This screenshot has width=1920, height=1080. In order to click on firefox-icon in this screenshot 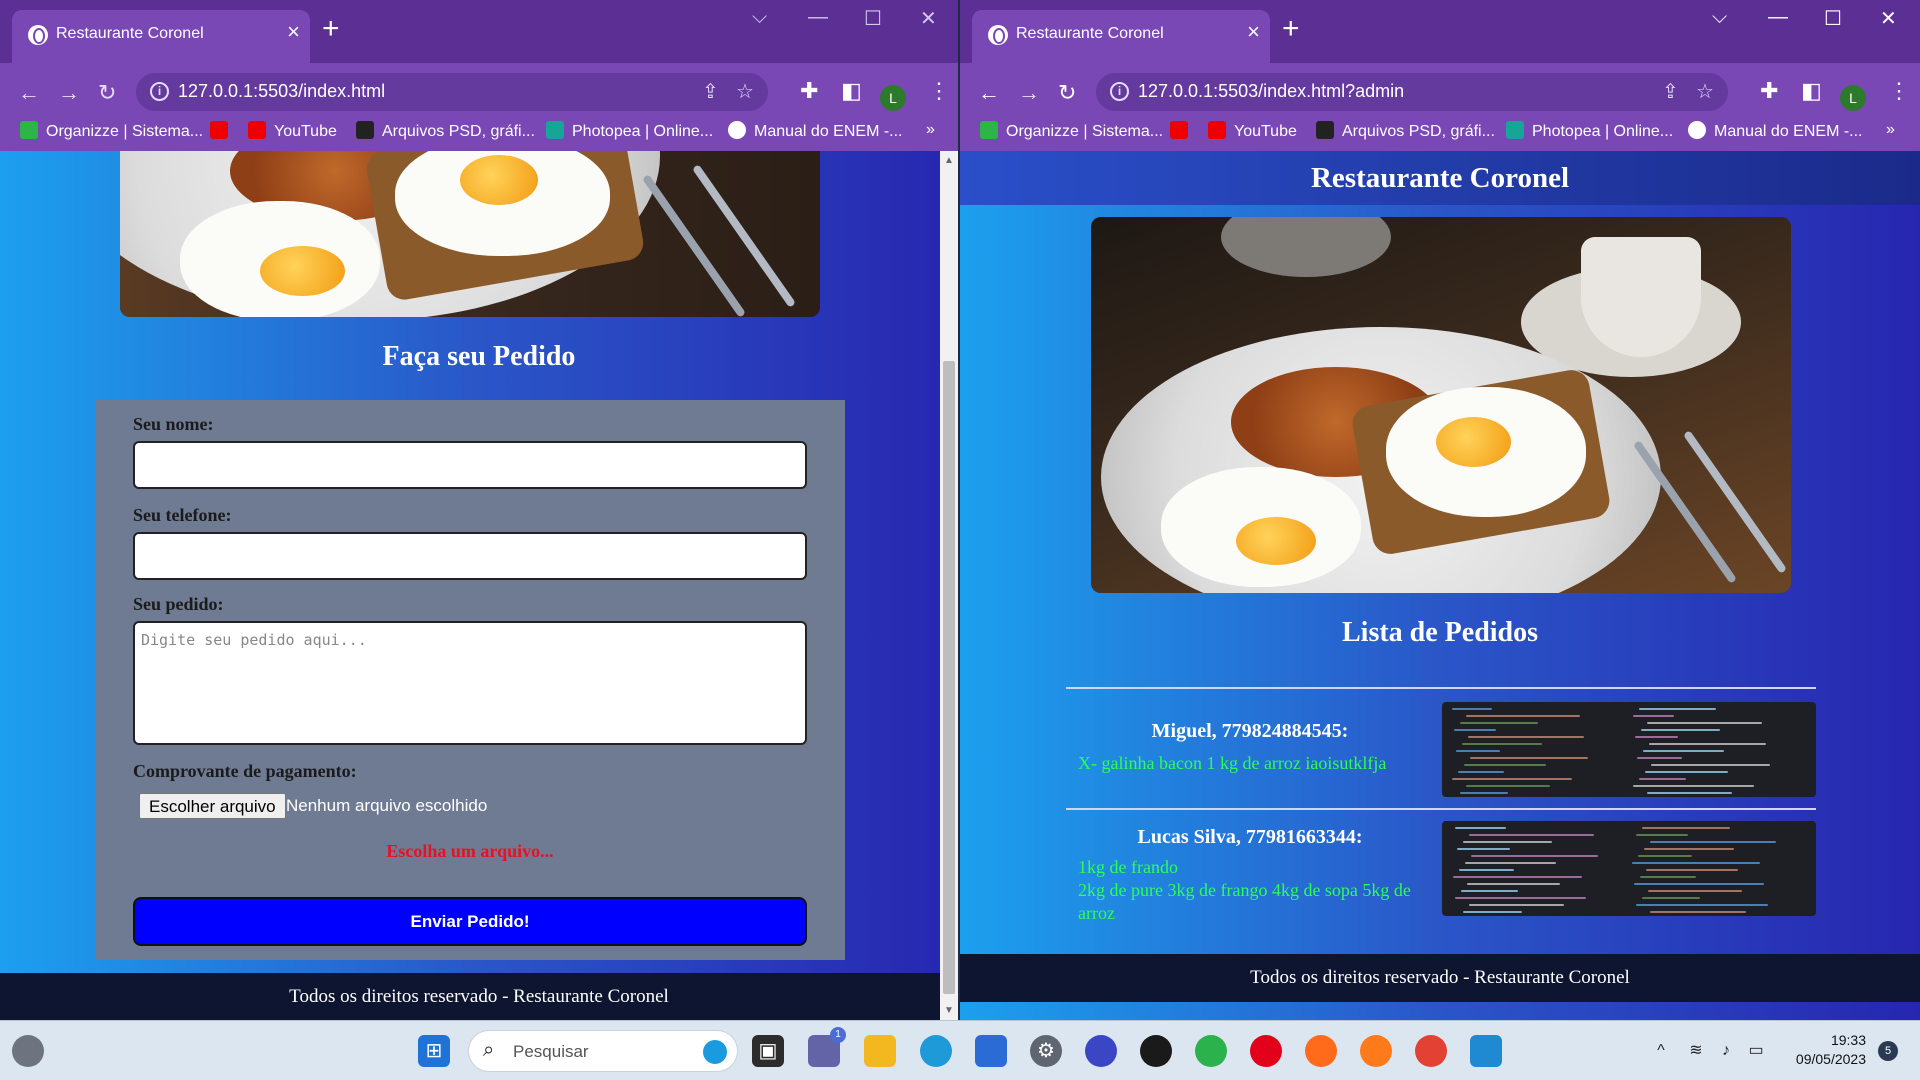, I will do `click(1376, 1051)`.